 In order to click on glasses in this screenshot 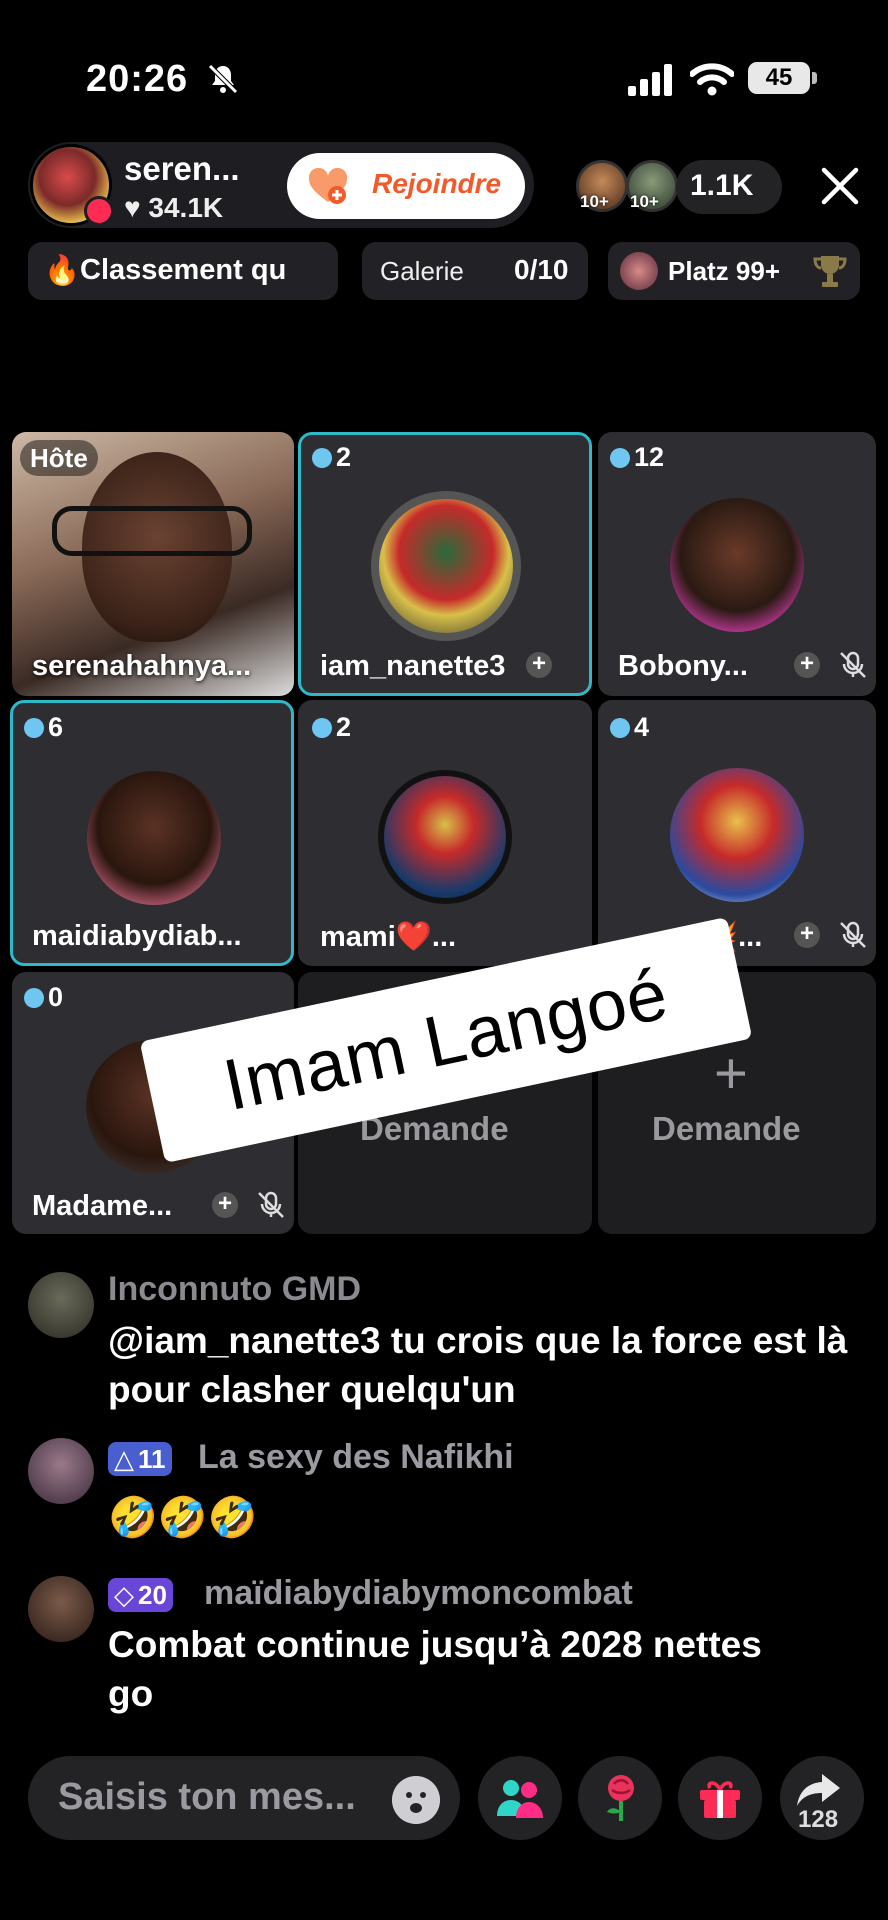, I will do `click(152, 531)`.